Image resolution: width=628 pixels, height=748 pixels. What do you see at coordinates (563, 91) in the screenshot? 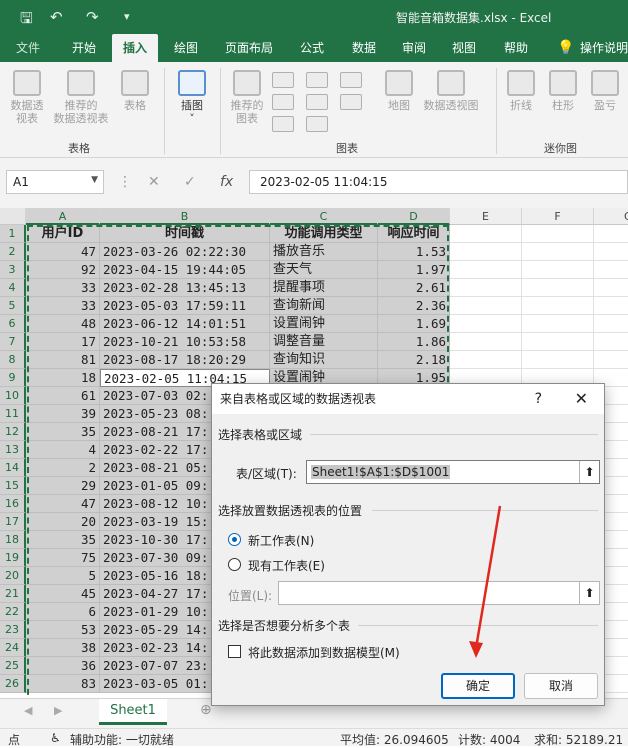
I see `sparkline-column-button: 柱形` at bounding box center [563, 91].